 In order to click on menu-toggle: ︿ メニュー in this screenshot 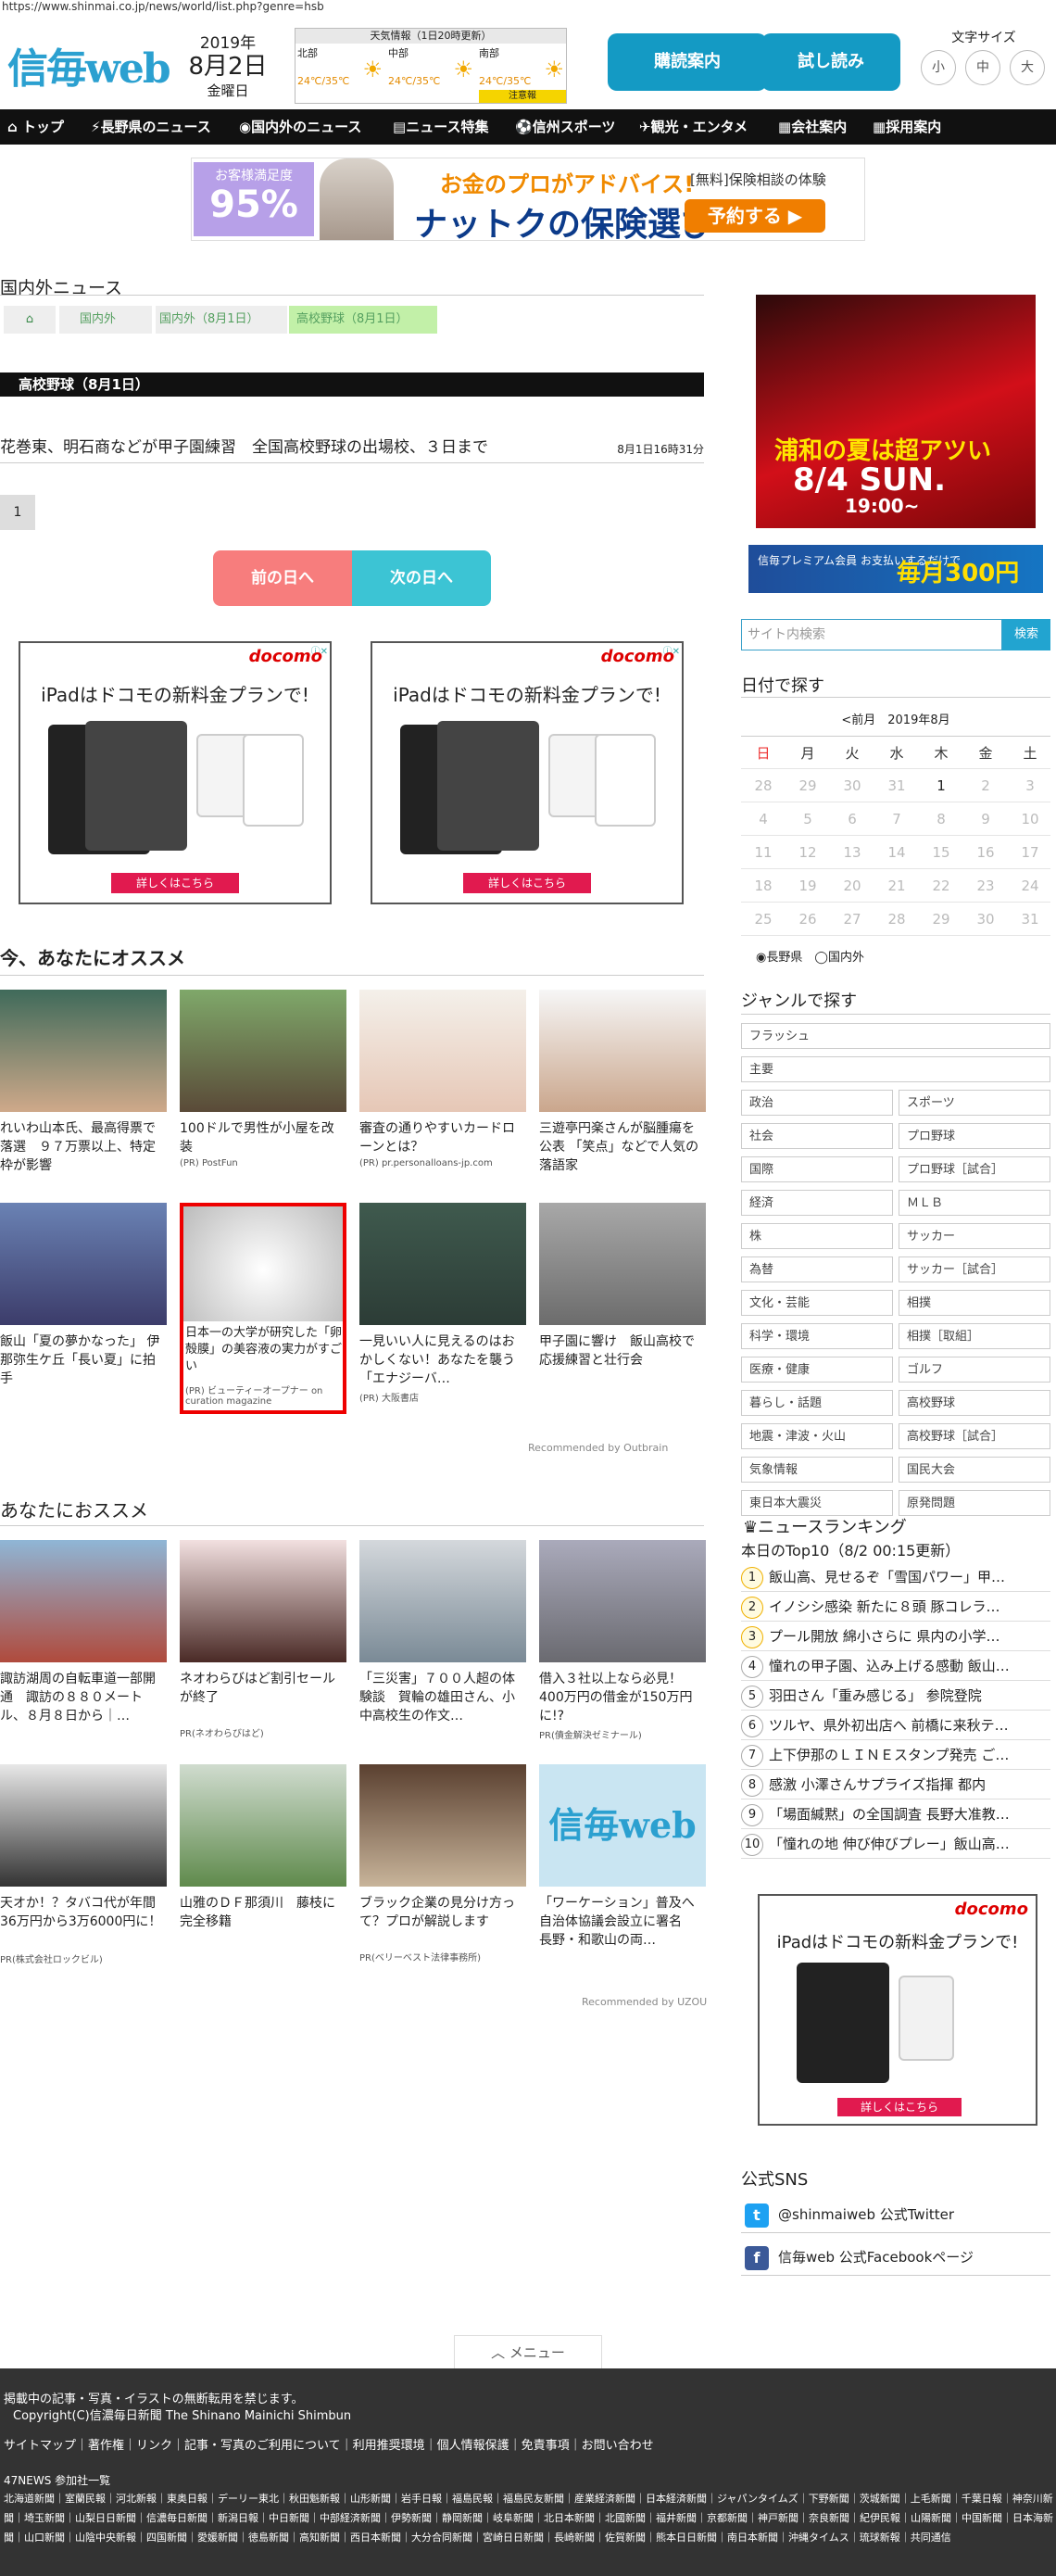, I will do `click(528, 2351)`.